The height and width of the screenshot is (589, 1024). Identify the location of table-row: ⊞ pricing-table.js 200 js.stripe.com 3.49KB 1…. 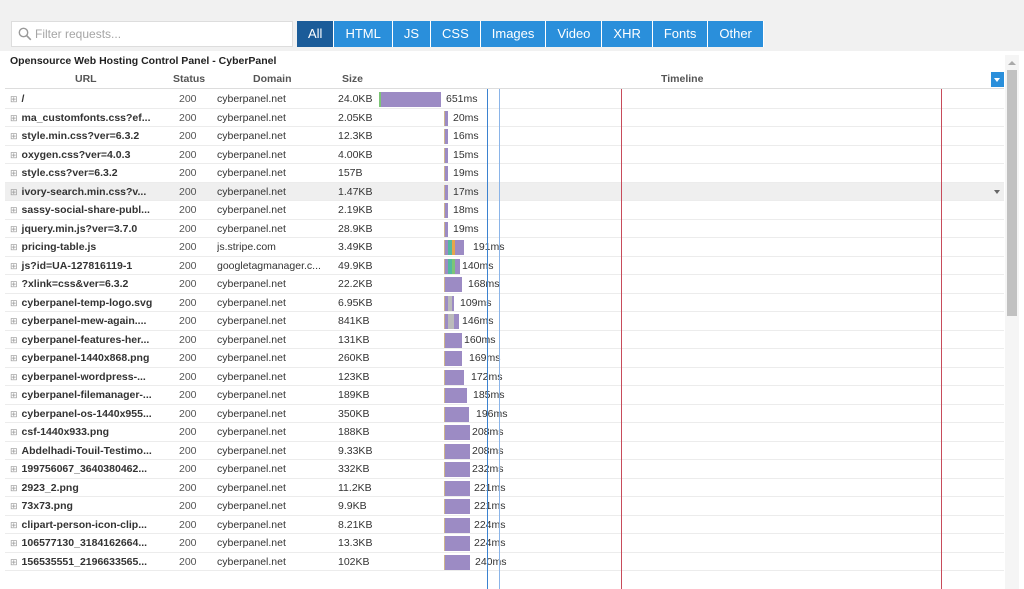
(504, 247).